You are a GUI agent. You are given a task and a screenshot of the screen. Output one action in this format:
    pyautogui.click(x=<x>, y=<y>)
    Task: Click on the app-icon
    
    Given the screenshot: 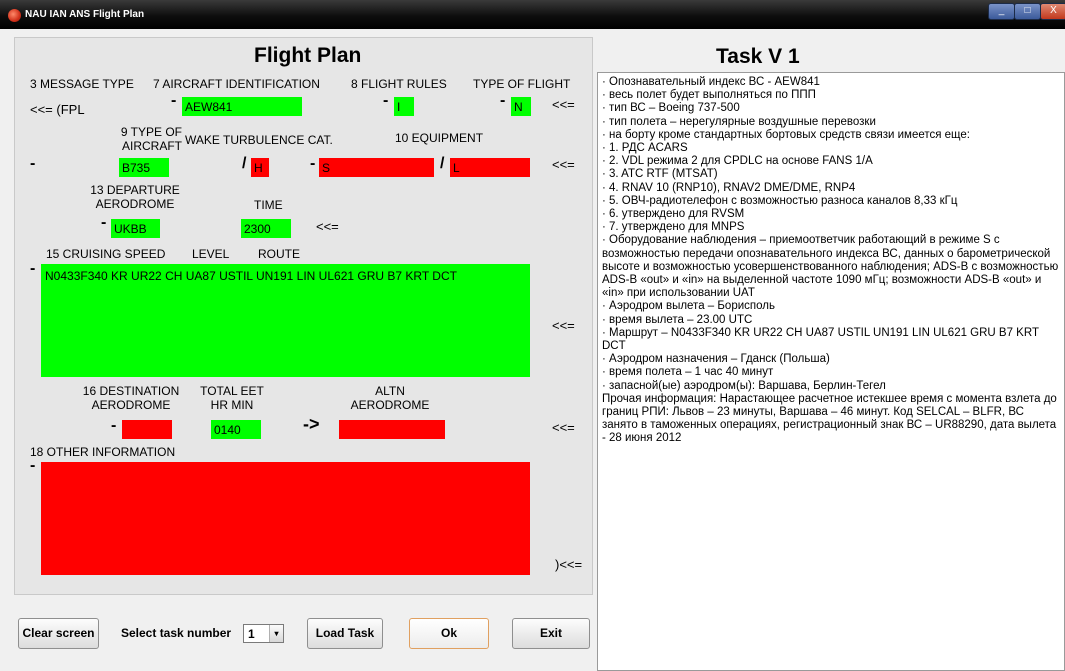 What is the action you would take?
    pyautogui.click(x=14, y=15)
    